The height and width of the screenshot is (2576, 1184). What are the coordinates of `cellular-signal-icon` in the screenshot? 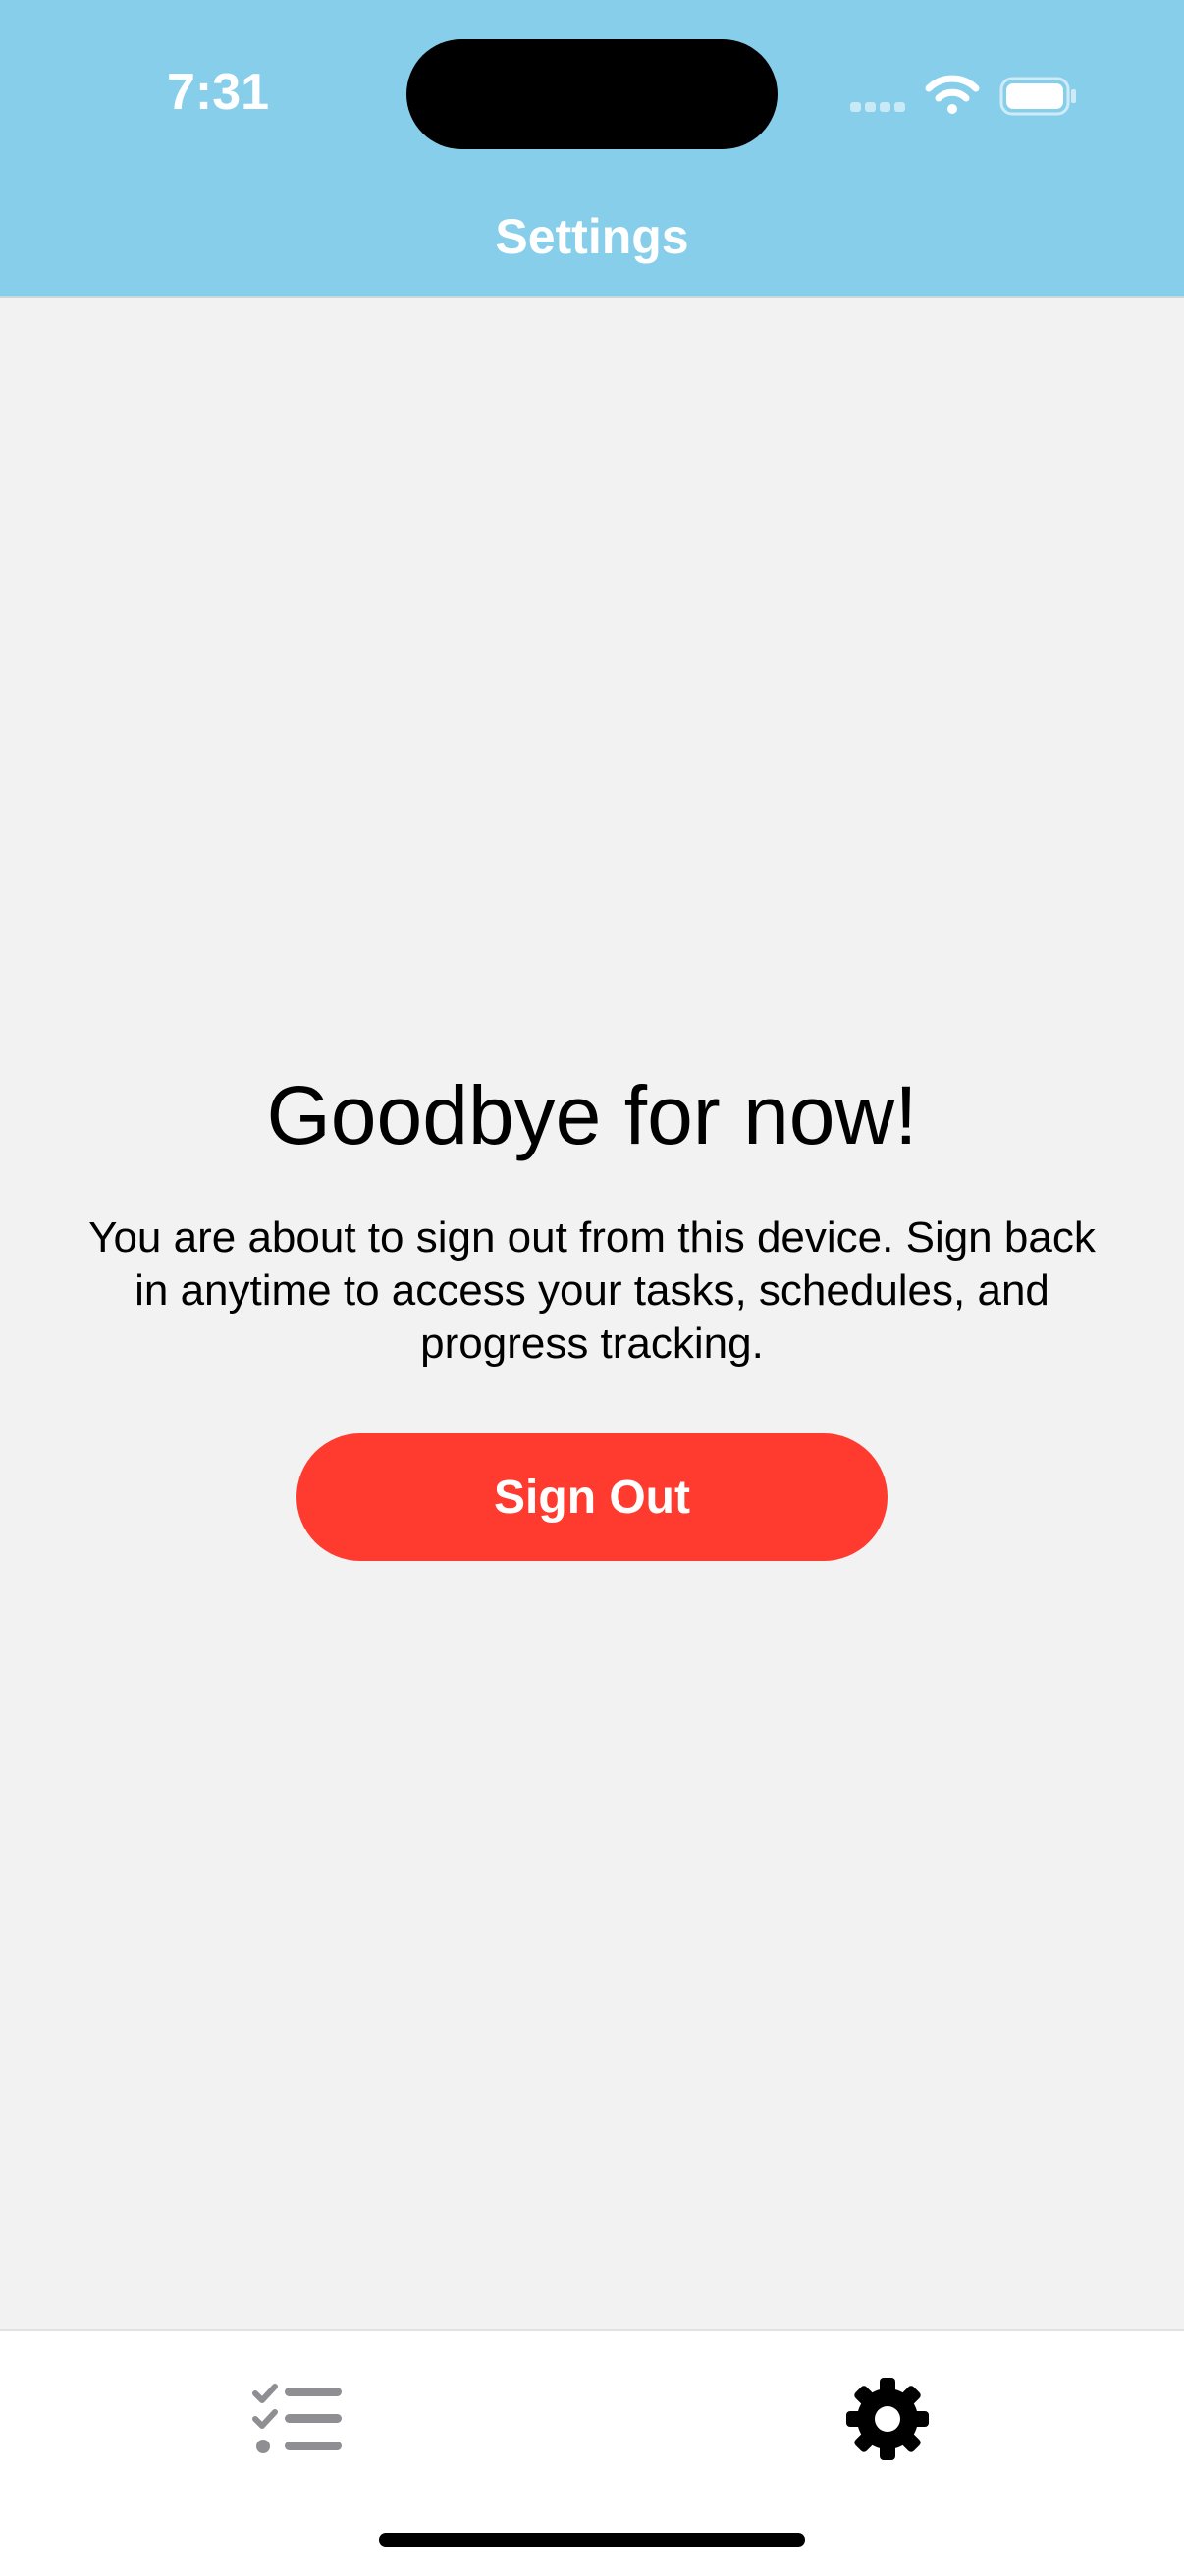 It's located at (877, 107).